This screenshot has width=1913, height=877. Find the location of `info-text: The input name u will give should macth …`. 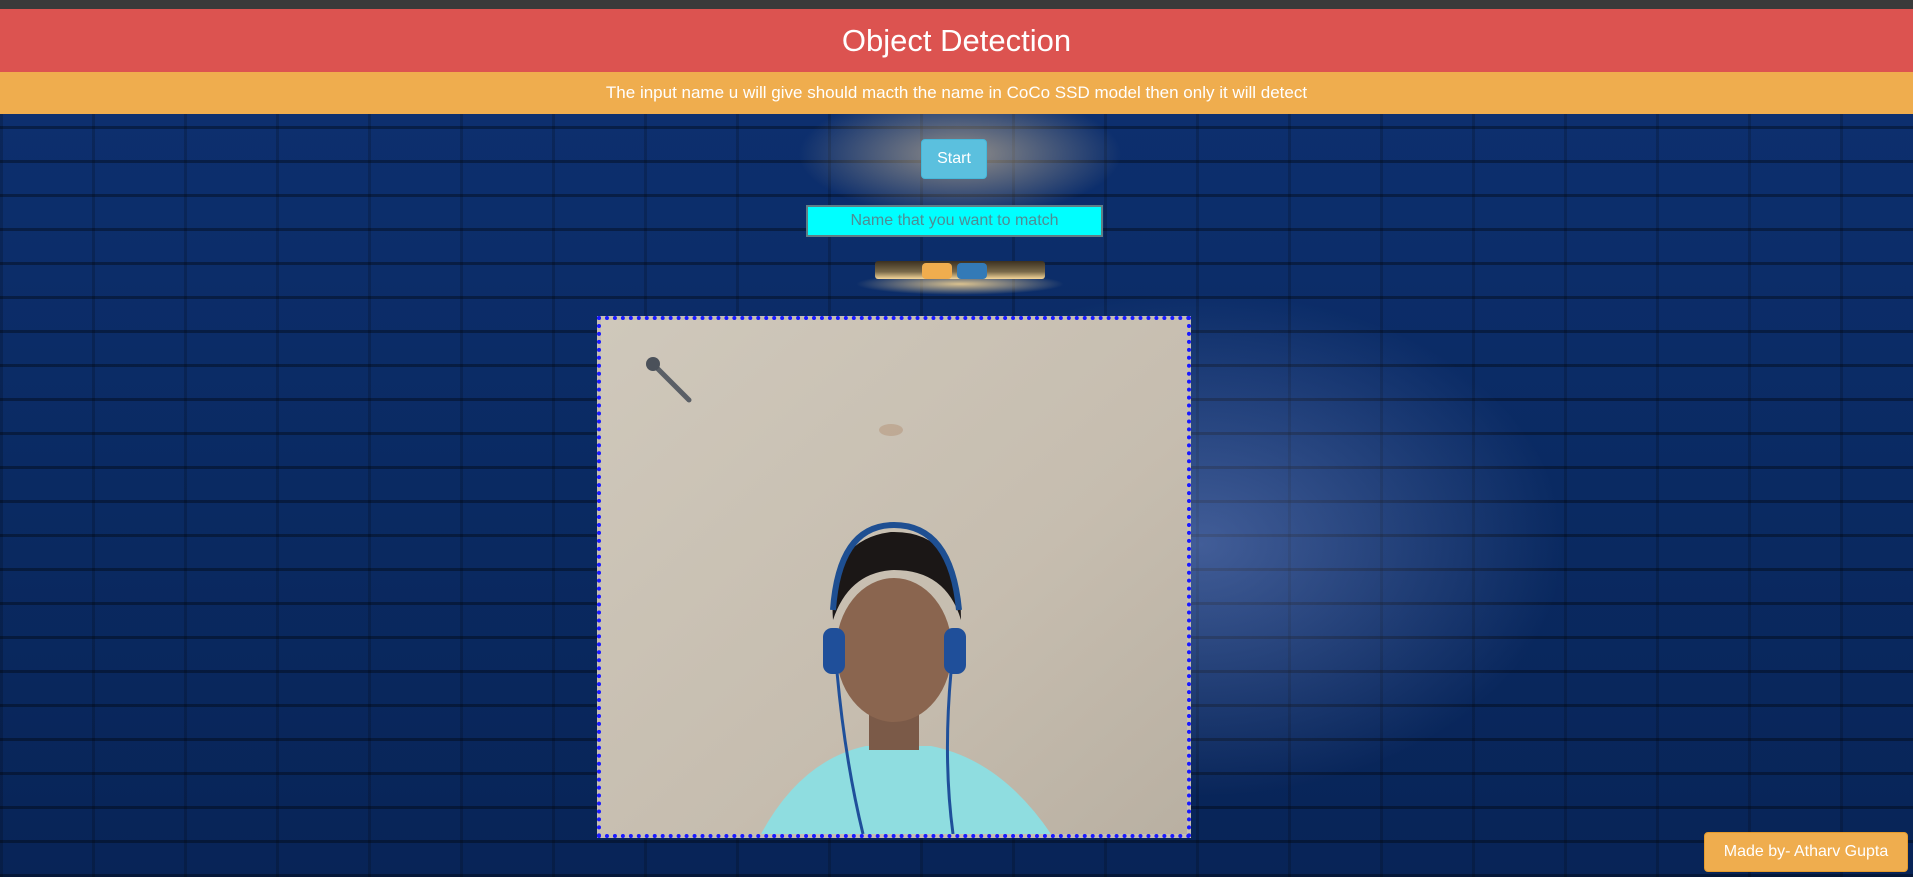

info-text: The input name u will give should macth … is located at coordinates (956, 92).